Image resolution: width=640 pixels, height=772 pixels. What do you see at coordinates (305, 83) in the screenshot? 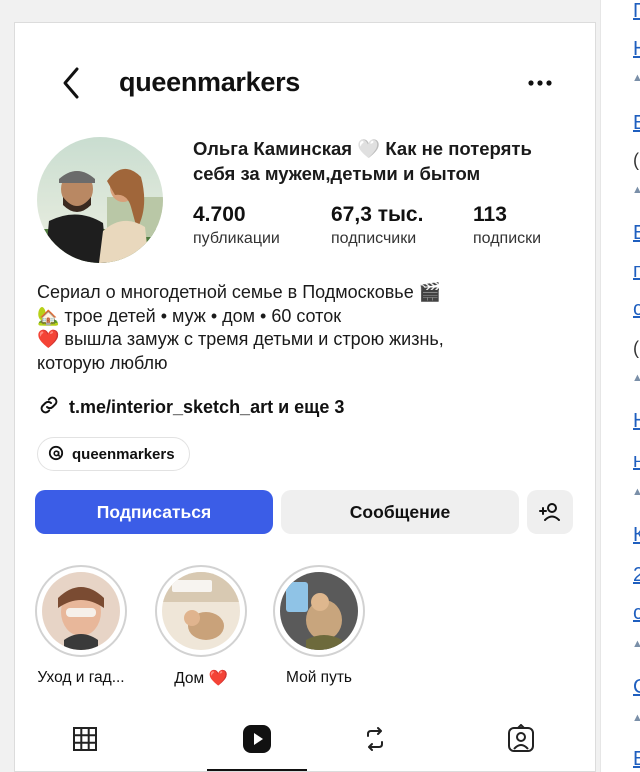
I see `top-bar: queenmarkers` at bounding box center [305, 83].